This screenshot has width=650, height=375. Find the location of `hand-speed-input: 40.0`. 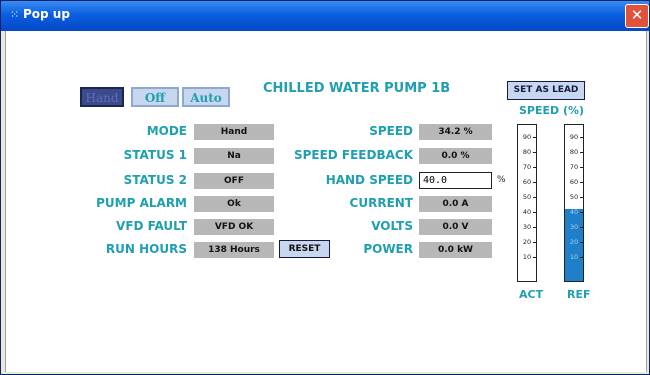

hand-speed-input: 40.0 is located at coordinates (455, 180).